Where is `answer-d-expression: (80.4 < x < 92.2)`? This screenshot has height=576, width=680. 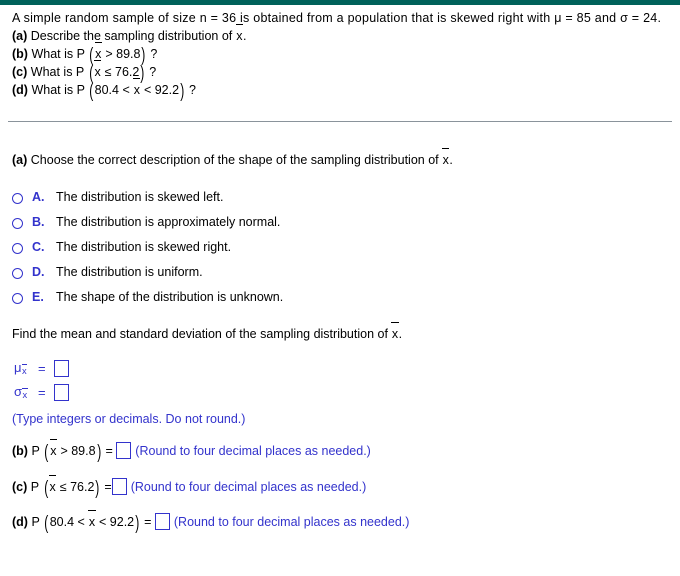 answer-d-expression: (80.4 < x < 92.2) is located at coordinates (91, 522).